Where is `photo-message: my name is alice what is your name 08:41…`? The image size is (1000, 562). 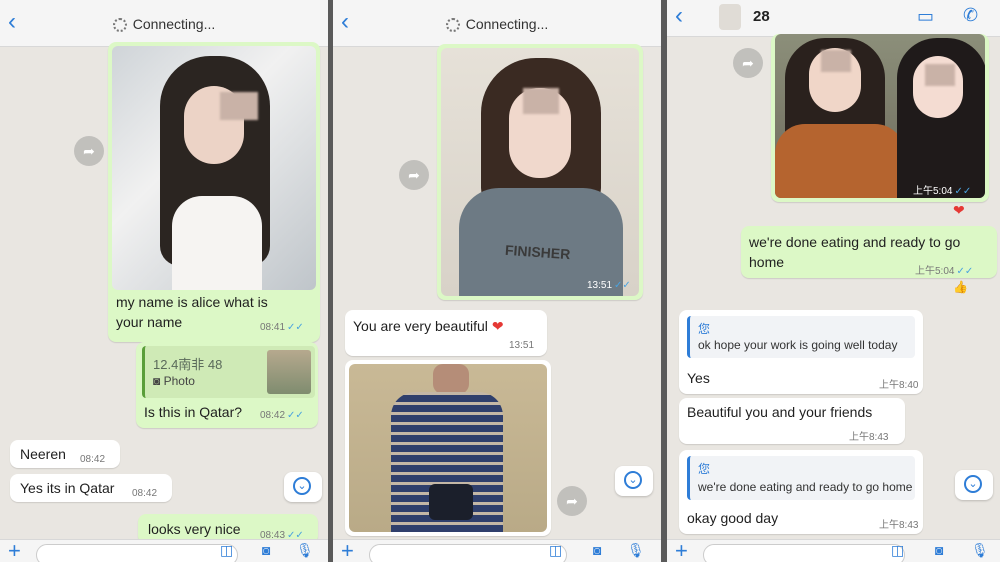 photo-message: my name is alice what is your name 08:41… is located at coordinates (214, 192).